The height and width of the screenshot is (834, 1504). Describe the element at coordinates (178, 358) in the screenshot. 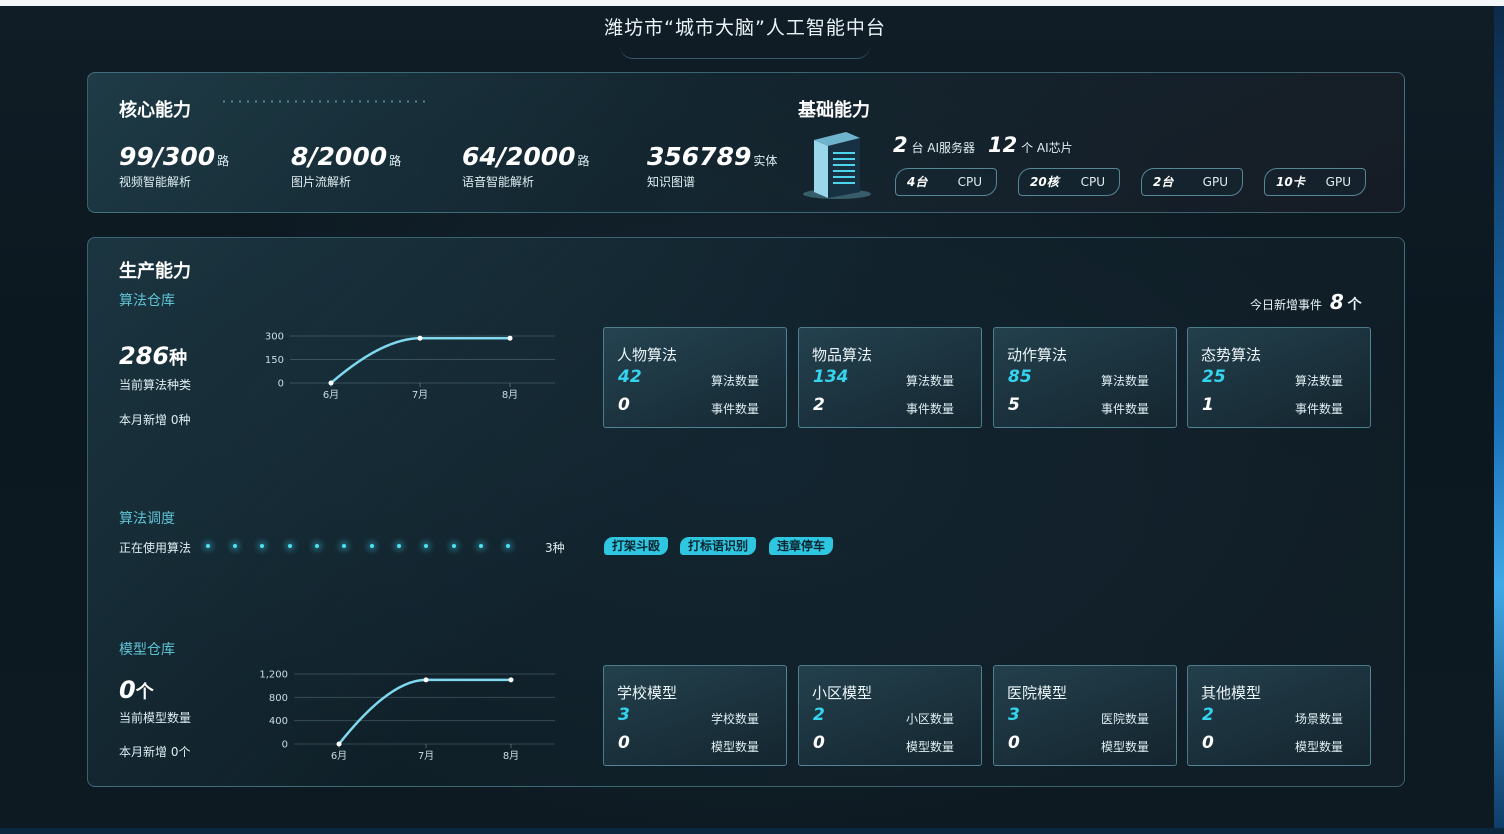

I see `algo-count-unit: 种` at that location.